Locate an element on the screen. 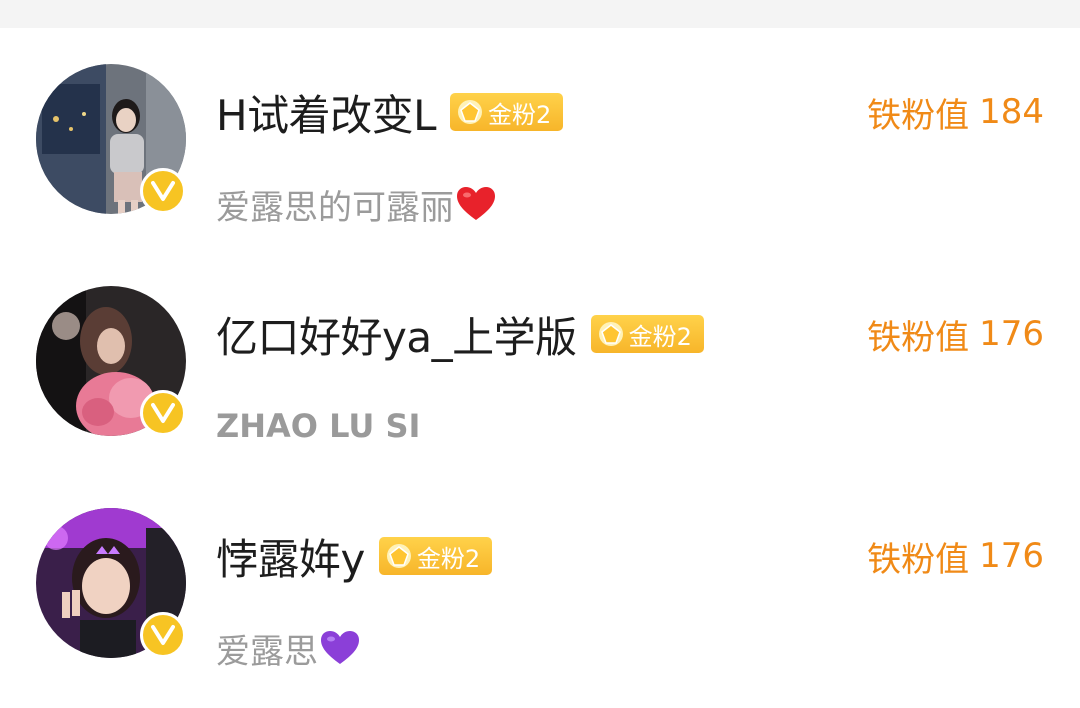 The width and height of the screenshot is (1080, 708). fan-description-text: ZHAO LU SI is located at coordinates (318, 426).